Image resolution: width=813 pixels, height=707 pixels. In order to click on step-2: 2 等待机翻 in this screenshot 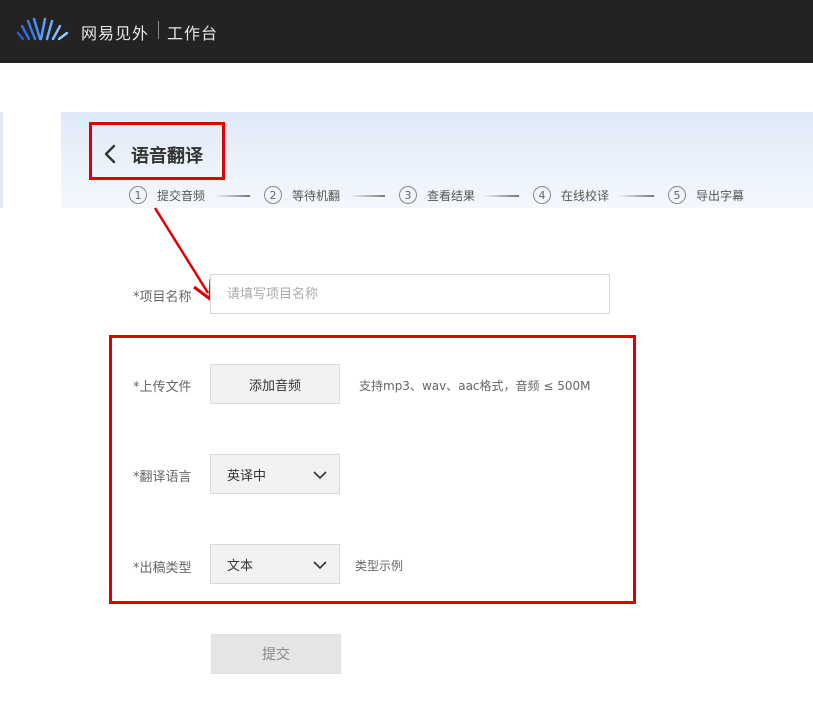, I will do `click(302, 195)`.